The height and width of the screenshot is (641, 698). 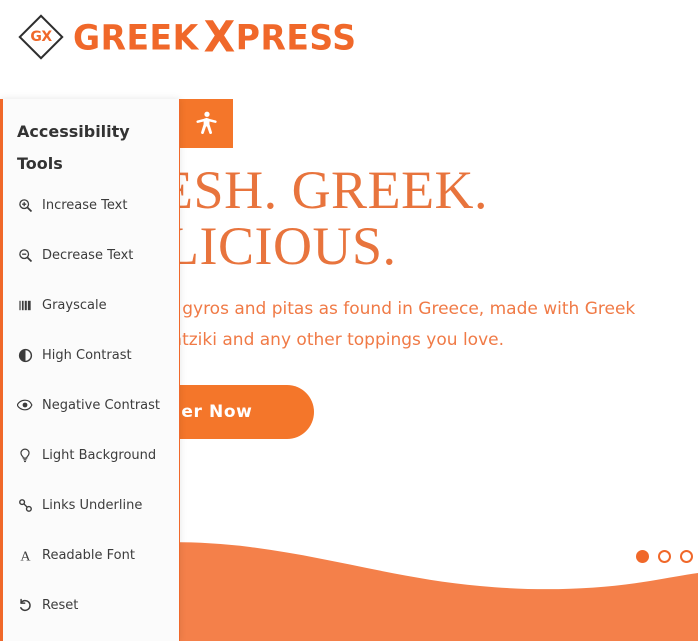 What do you see at coordinates (136, 37) in the screenshot?
I see `logo-word-greek: GREEK` at bounding box center [136, 37].